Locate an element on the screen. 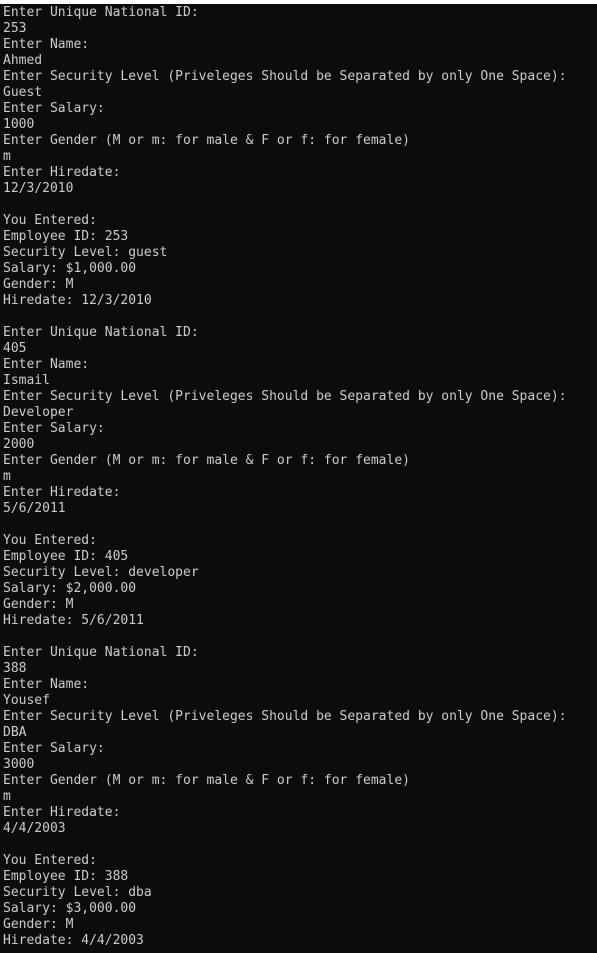 The image size is (597, 953). console-line: Security Level: dba is located at coordinates (77, 892).